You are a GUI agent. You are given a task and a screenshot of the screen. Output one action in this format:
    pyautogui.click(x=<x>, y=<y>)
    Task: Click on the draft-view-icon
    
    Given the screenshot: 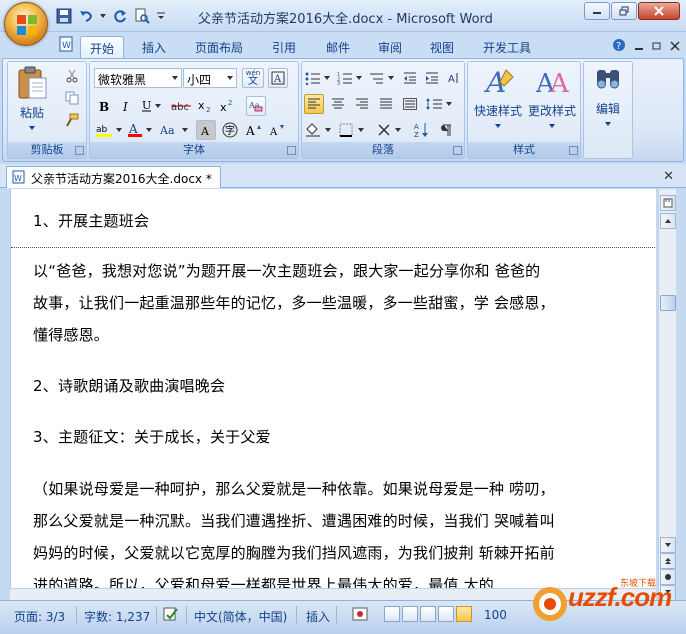 What is the action you would take?
    pyautogui.click(x=464, y=614)
    